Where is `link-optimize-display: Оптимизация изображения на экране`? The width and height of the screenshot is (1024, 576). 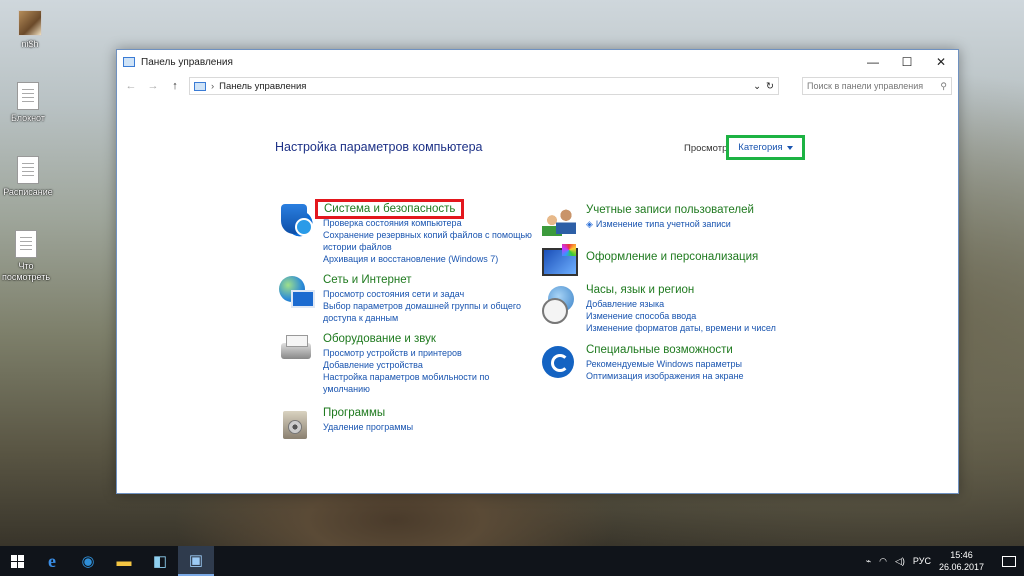 link-optimize-display: Оптимизация изображения на экране is located at coordinates (665, 376).